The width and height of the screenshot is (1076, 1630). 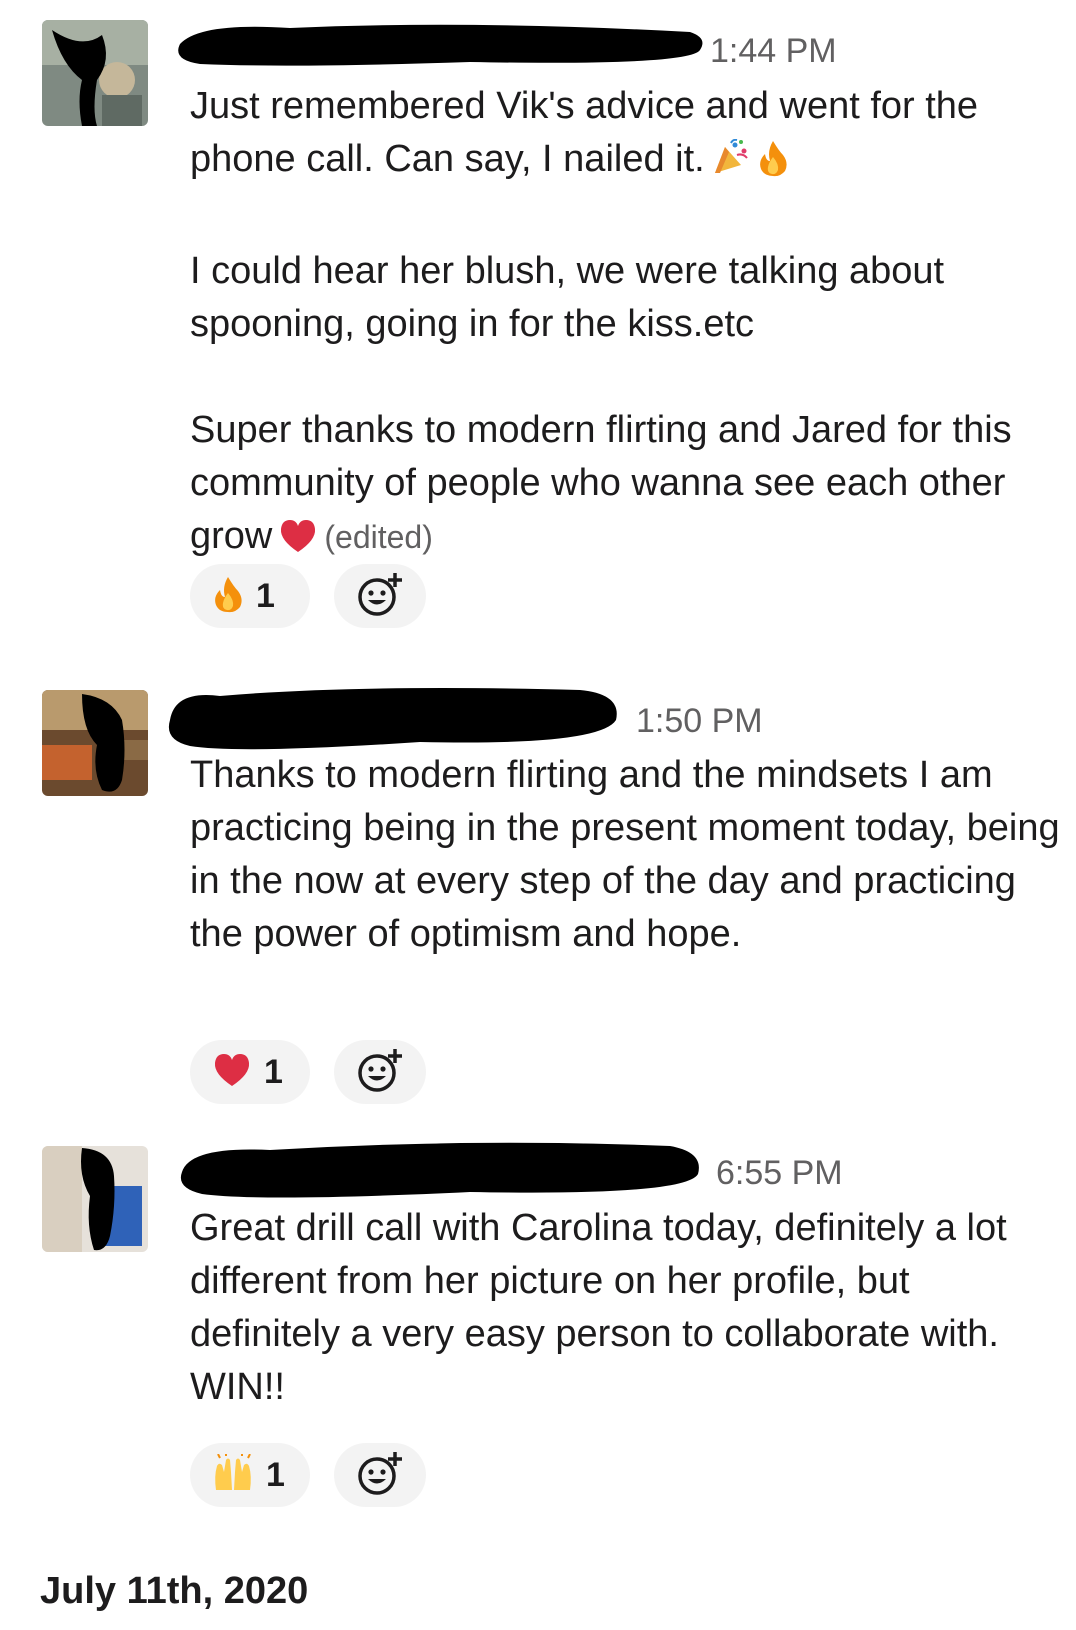 What do you see at coordinates (699, 721) in the screenshot?
I see `message-timestamp: 1:50 PM` at bounding box center [699, 721].